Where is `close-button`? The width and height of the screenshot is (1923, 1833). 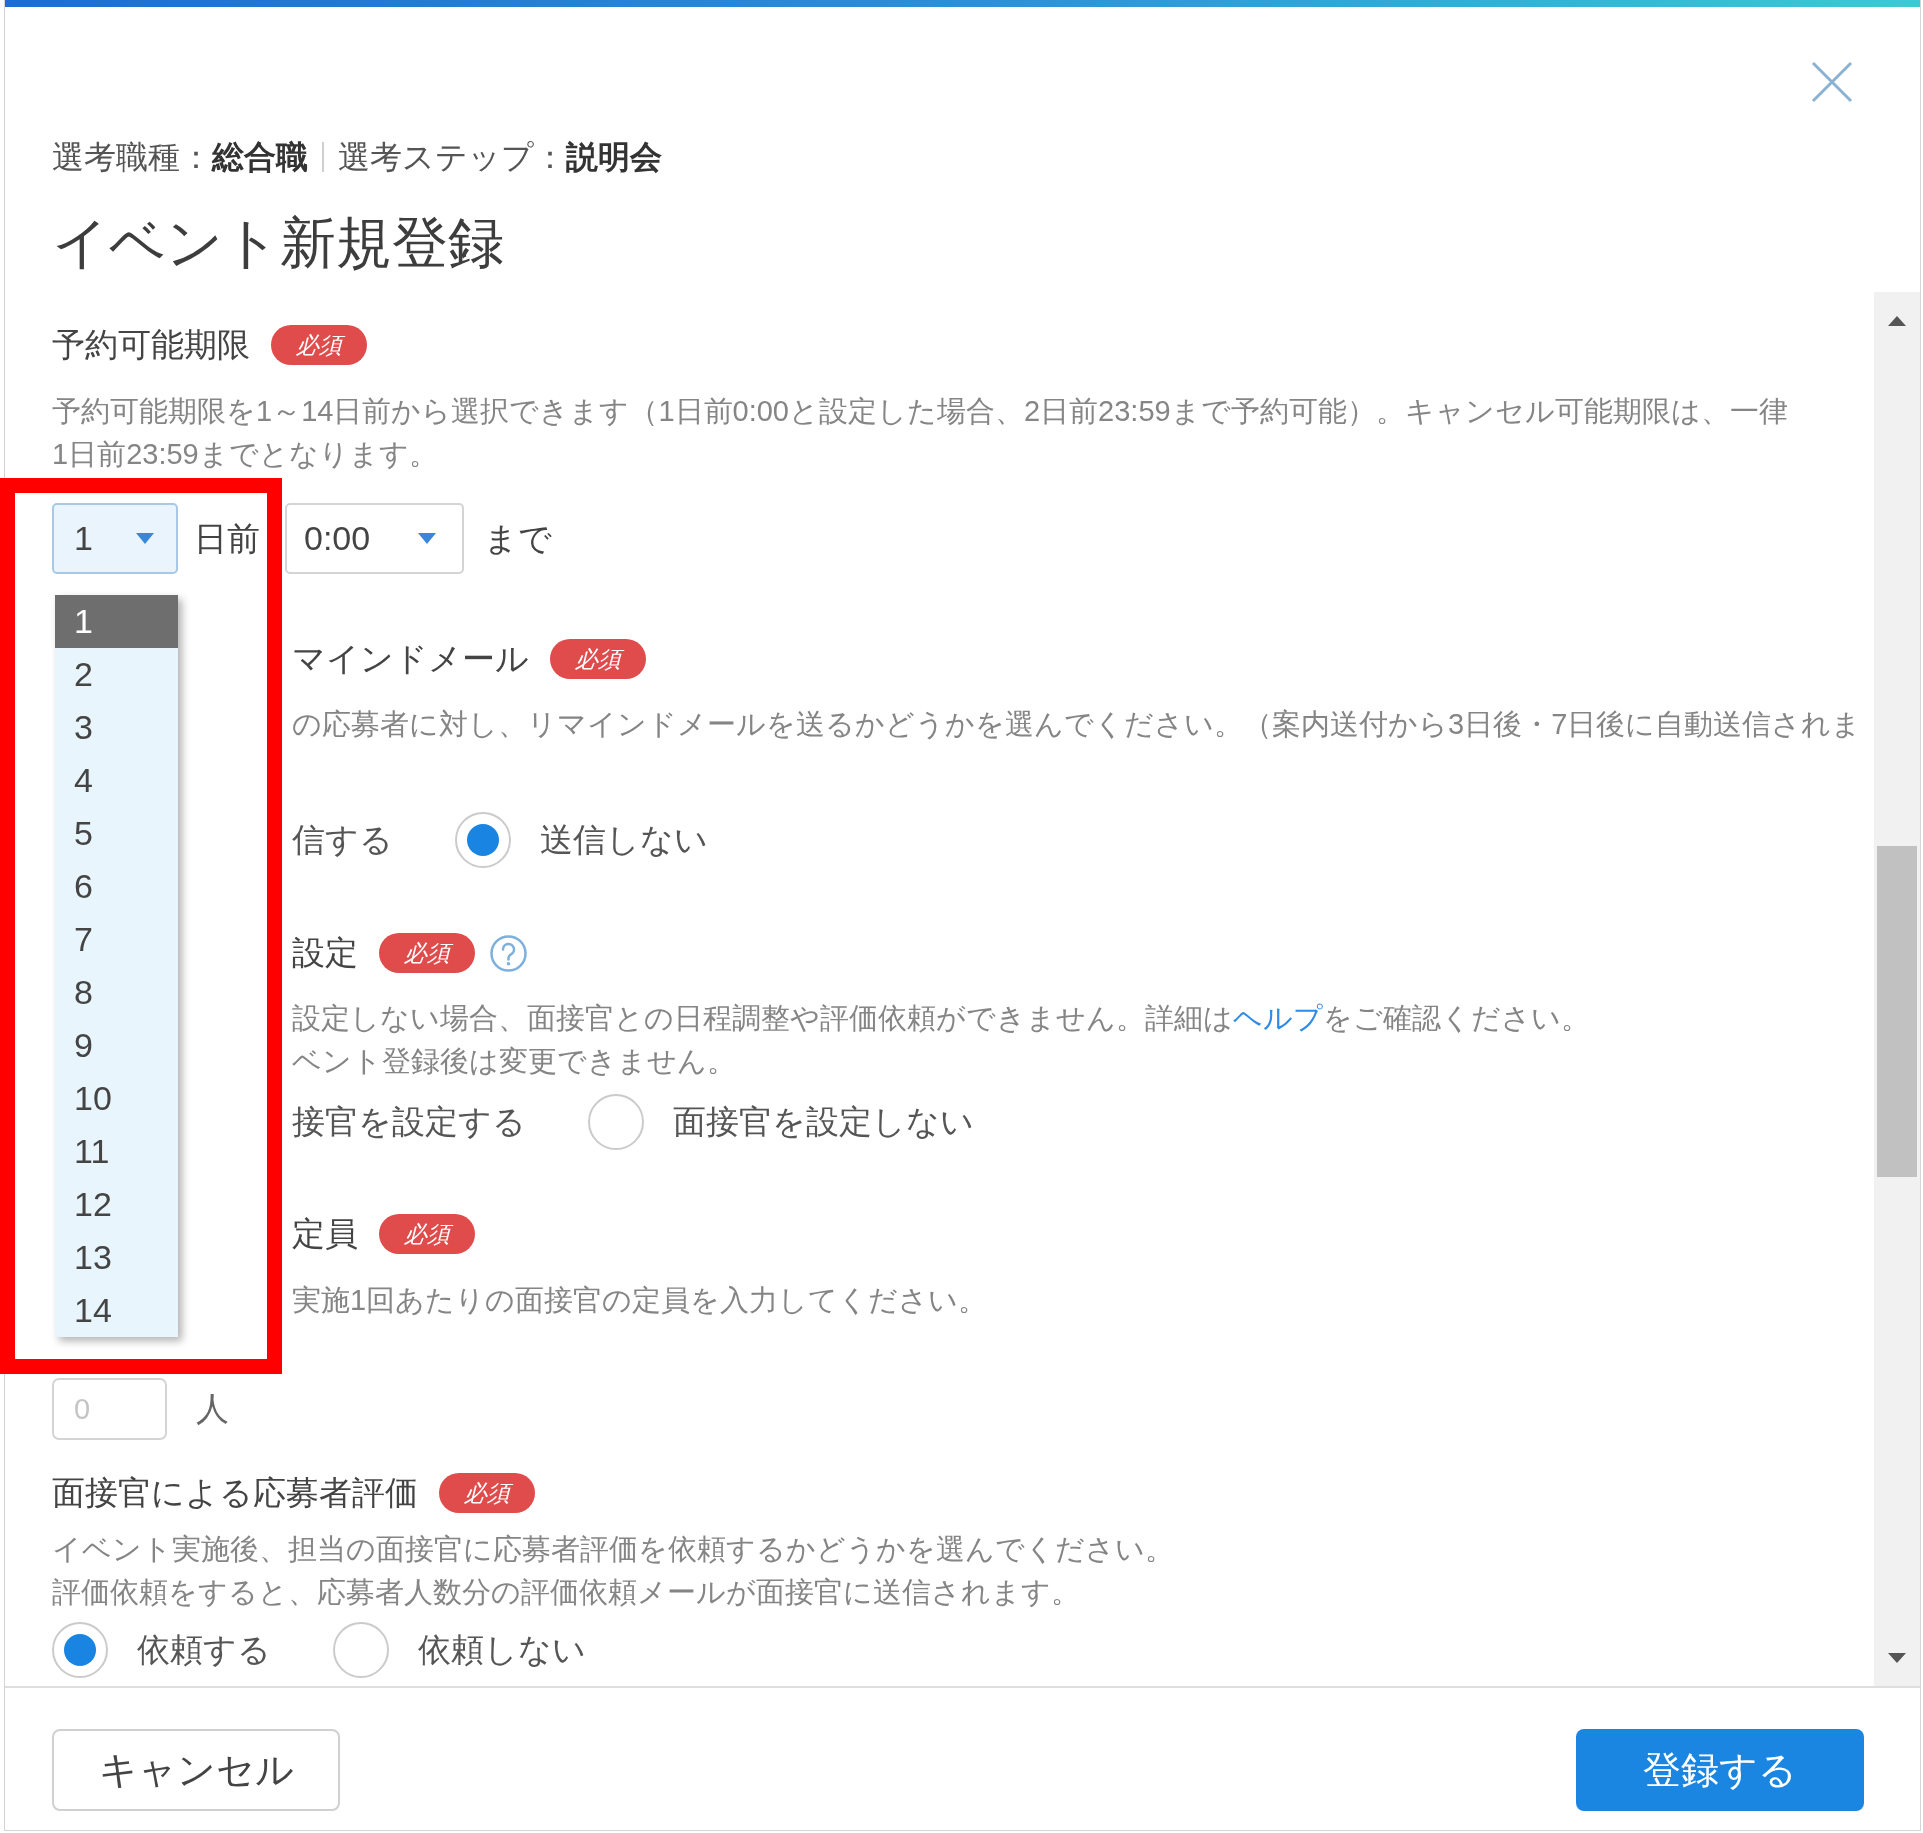
close-button is located at coordinates (1832, 82).